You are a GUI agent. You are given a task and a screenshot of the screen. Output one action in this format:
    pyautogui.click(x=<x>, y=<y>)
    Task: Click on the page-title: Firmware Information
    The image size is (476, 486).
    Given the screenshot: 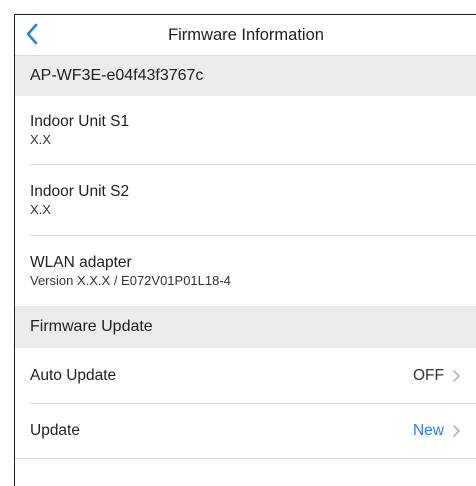 What is the action you would take?
    pyautogui.click(x=246, y=34)
    